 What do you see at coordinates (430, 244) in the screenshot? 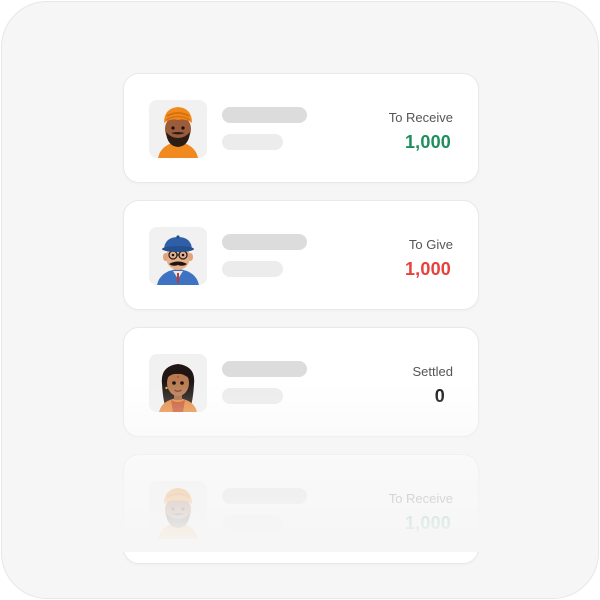
I see `status-label: To Give` at bounding box center [430, 244].